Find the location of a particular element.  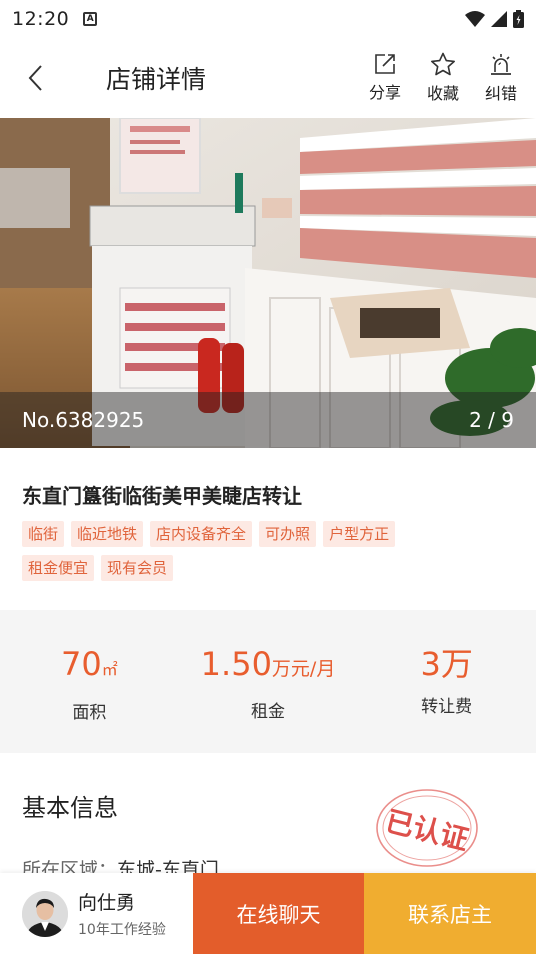

photo-caption: No.6382925 2 / 9 is located at coordinates (268, 420).